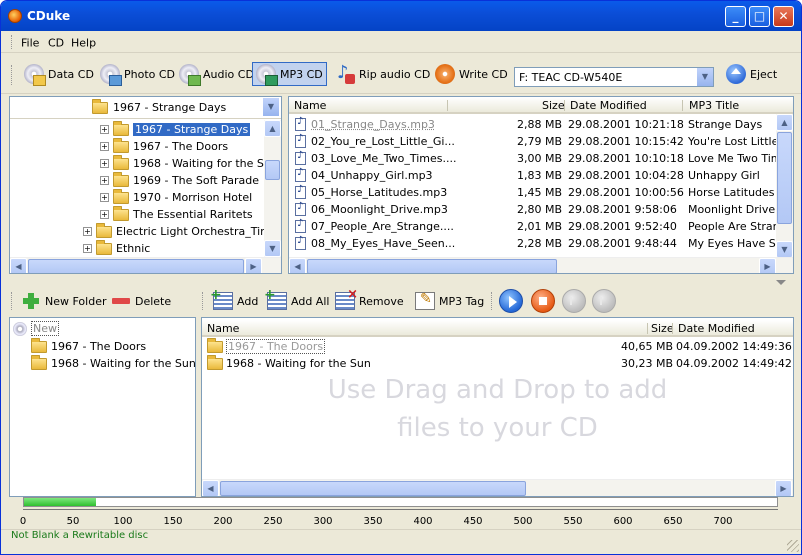 Image resolution: width=802 pixels, height=555 pixels. What do you see at coordinates (781, 282) in the screenshot?
I see `collapse-icon` at bounding box center [781, 282].